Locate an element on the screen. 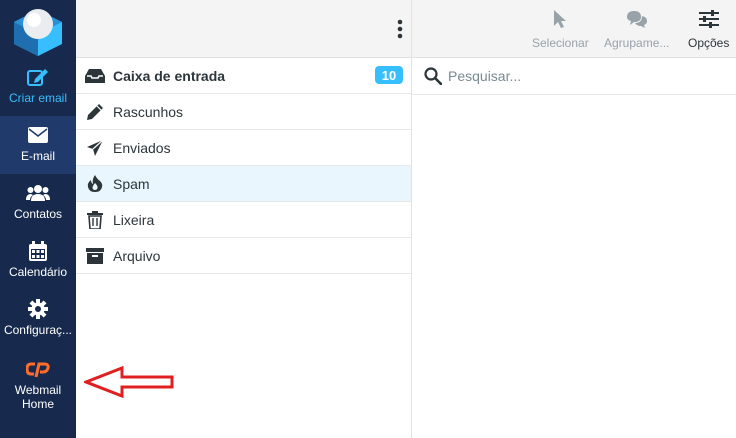 The image size is (736, 438). fire-icon is located at coordinates (95, 184).